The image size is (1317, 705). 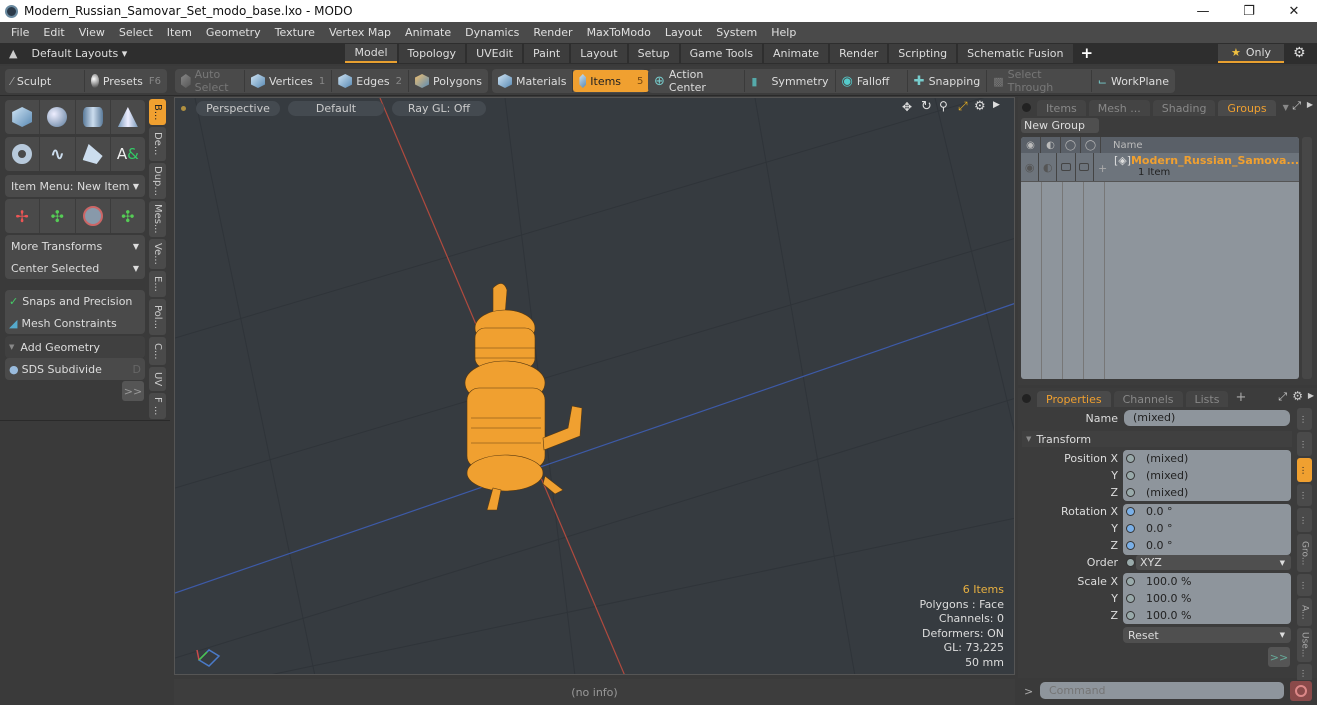 What do you see at coordinates (157, 379) in the screenshot?
I see `side-tab-uv: UV` at bounding box center [157, 379].